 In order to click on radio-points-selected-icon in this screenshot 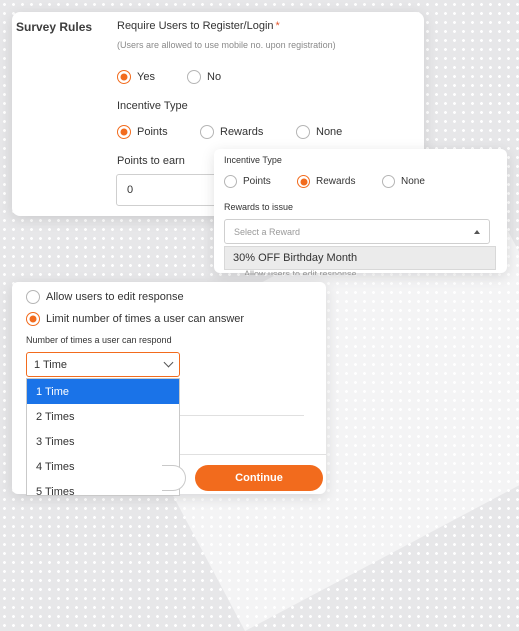, I will do `click(124, 132)`.